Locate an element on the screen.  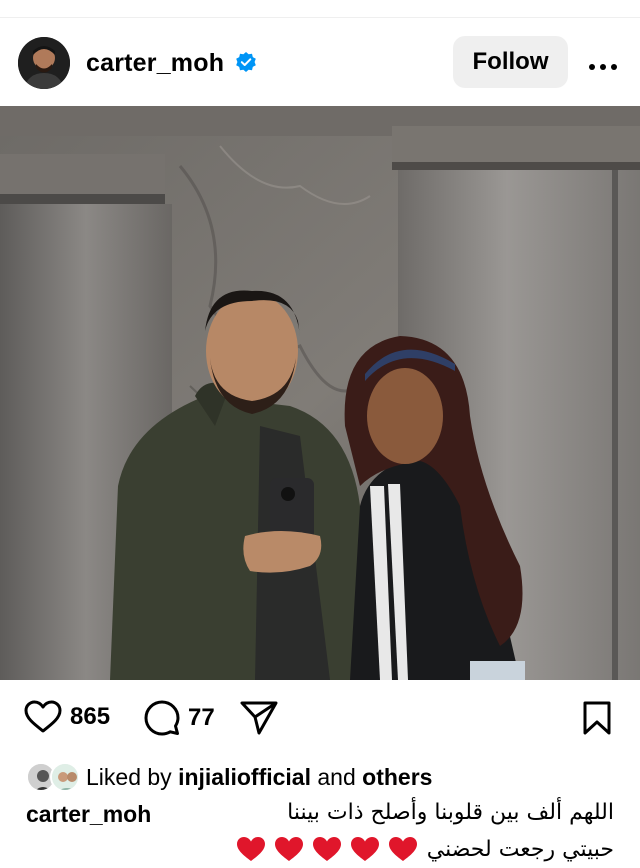
post-username: carter_moh is located at coordinates (155, 63).